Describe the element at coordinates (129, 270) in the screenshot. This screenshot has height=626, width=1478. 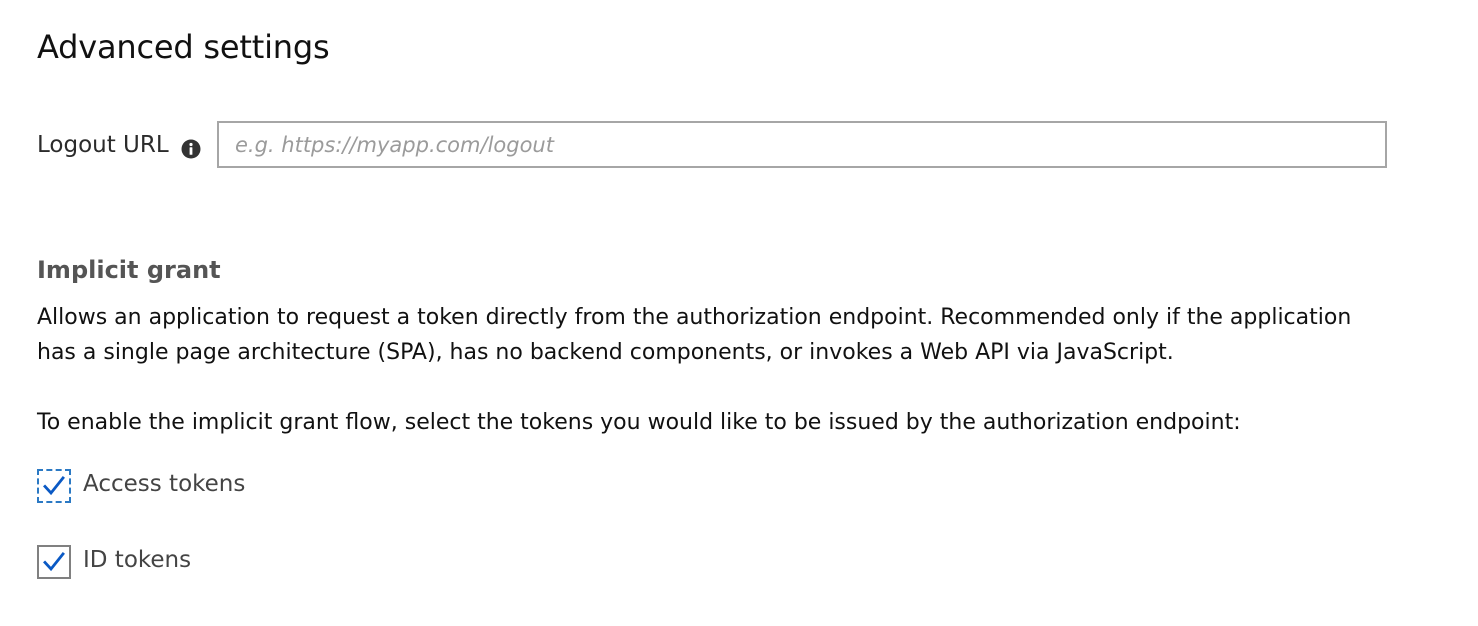
I see `implicit-grant-heading: Implicit grant` at that location.